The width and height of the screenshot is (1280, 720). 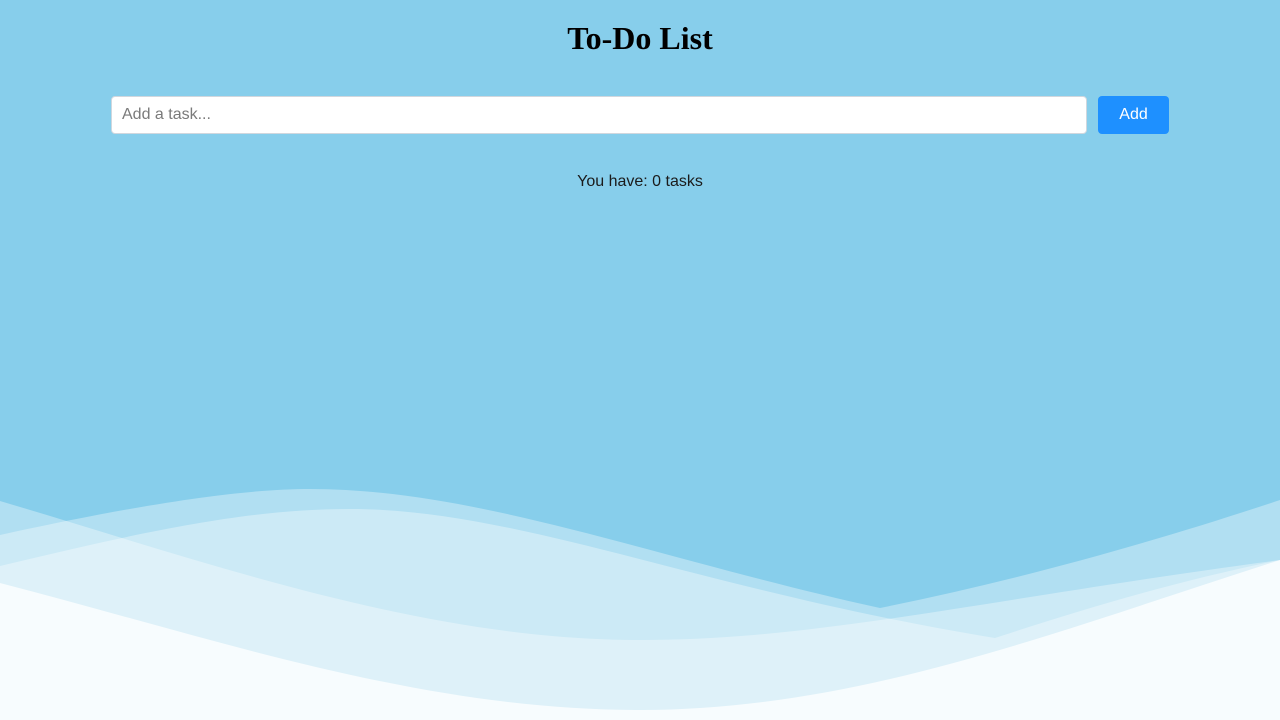 What do you see at coordinates (1133, 115) in the screenshot?
I see `add-button: Add` at bounding box center [1133, 115].